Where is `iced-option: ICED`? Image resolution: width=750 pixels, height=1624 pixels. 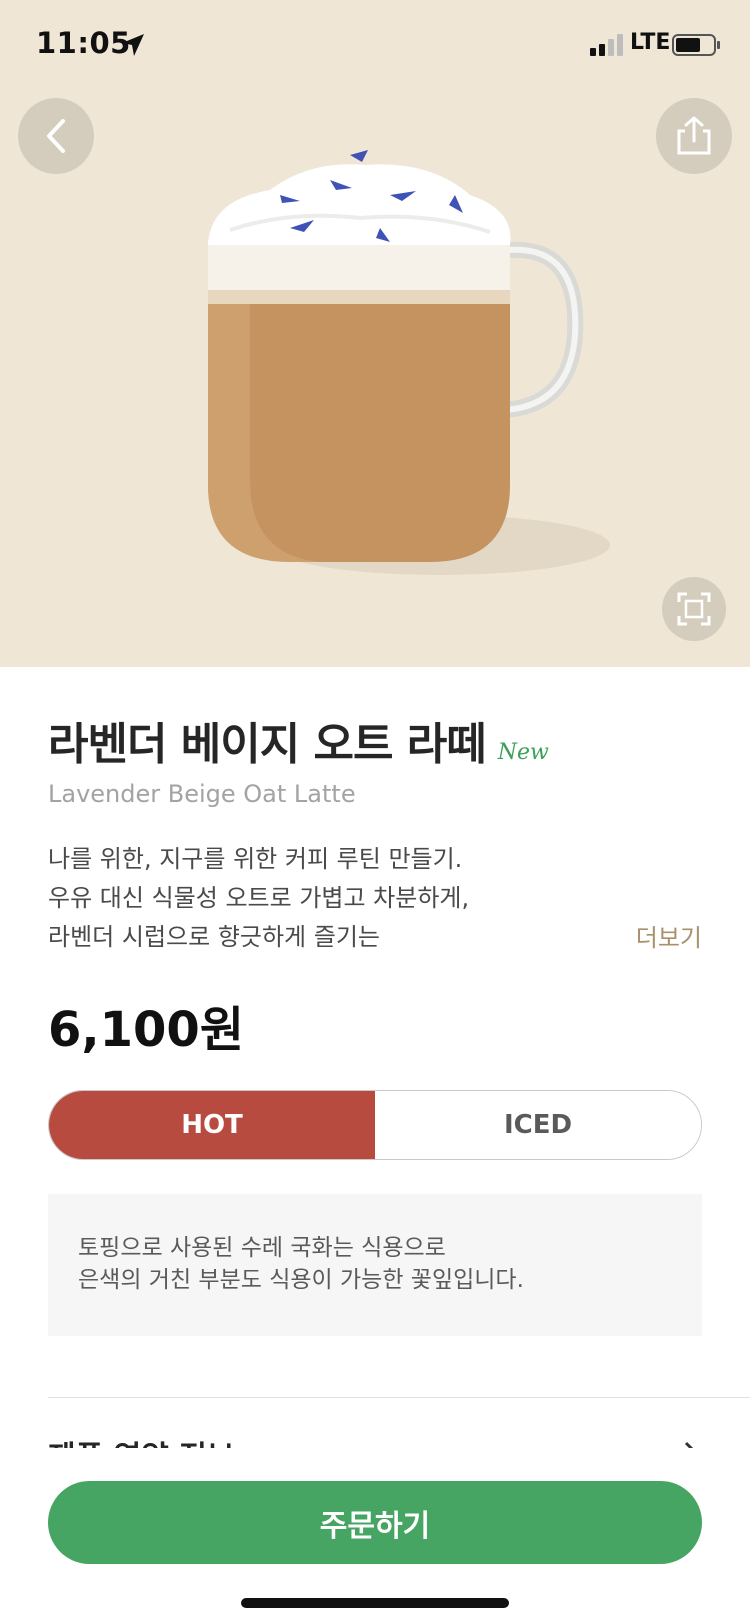
iced-option: ICED is located at coordinates (538, 1125).